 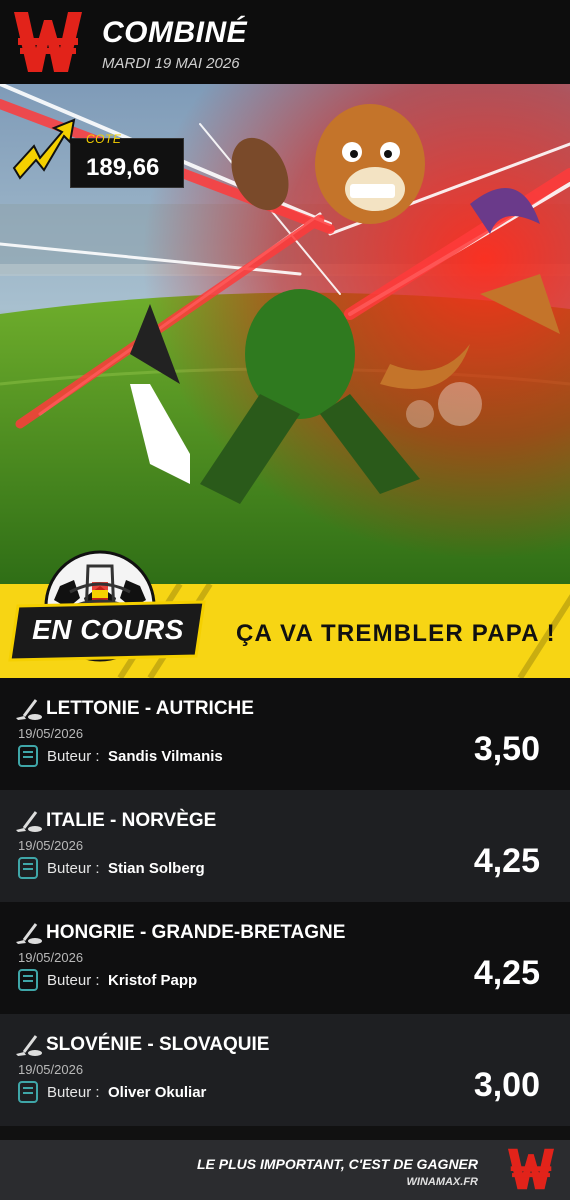 What do you see at coordinates (108, 629) in the screenshot?
I see `status-badge: EN COURS` at bounding box center [108, 629].